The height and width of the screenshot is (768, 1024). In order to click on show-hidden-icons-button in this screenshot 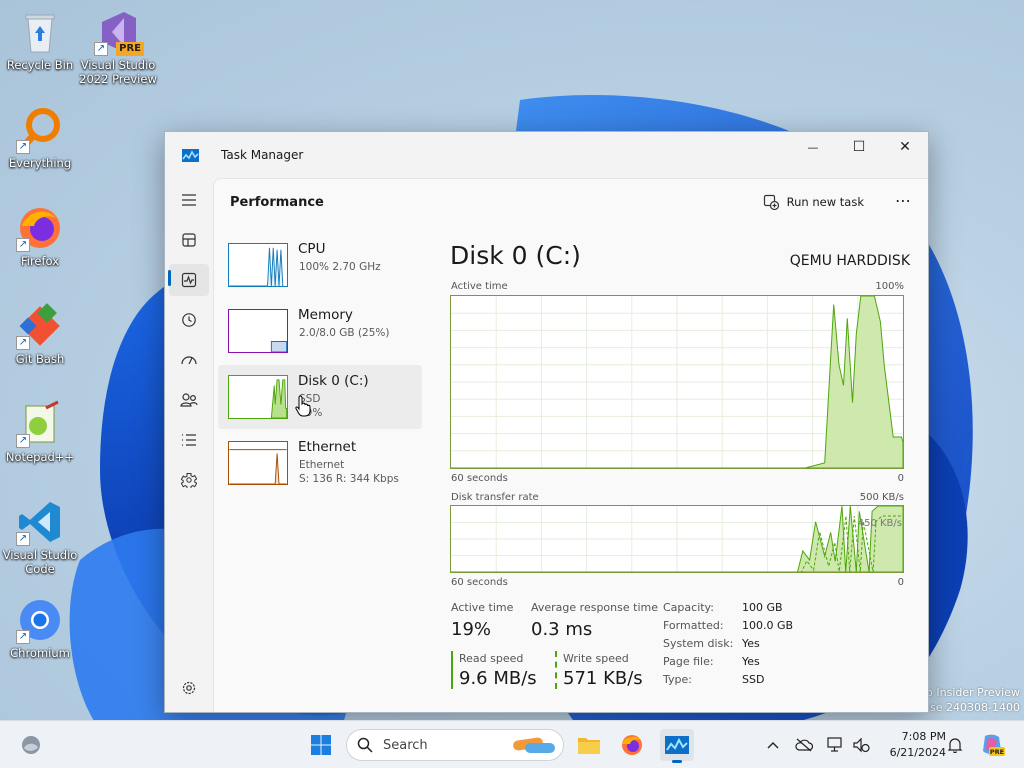, I will do `click(773, 745)`.